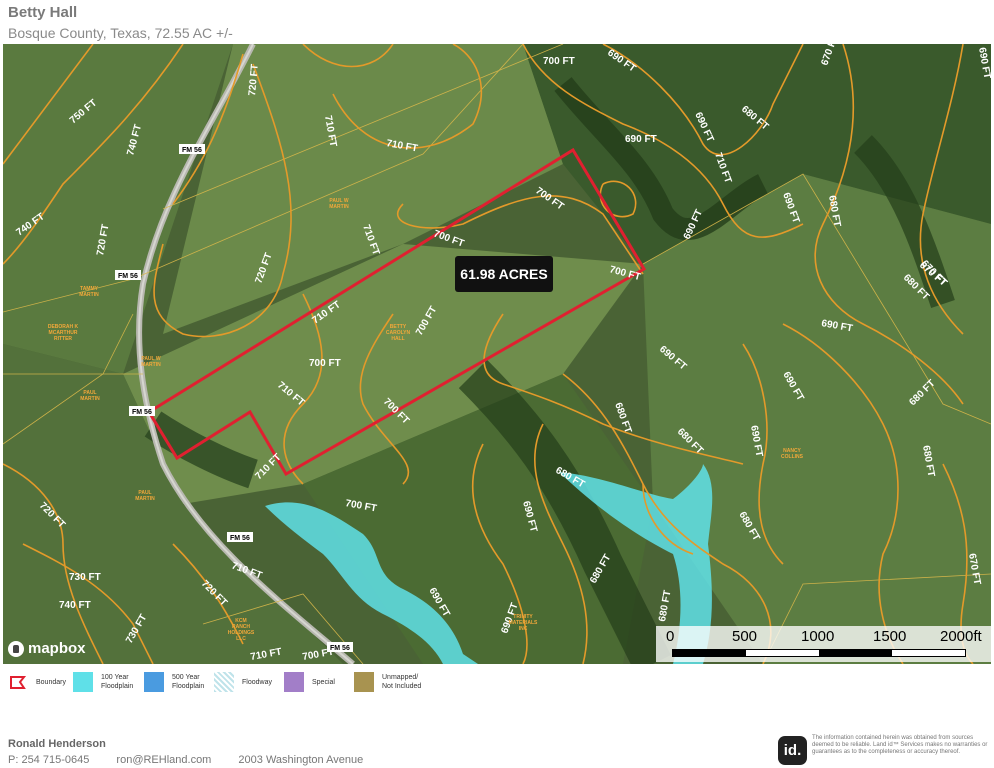 Image resolution: width=994 pixels, height=768 pixels. Describe the element at coordinates (120, 33) in the screenshot. I see `property-subtitle: Bosque County, Texas, 72.55 AC +/-` at that location.